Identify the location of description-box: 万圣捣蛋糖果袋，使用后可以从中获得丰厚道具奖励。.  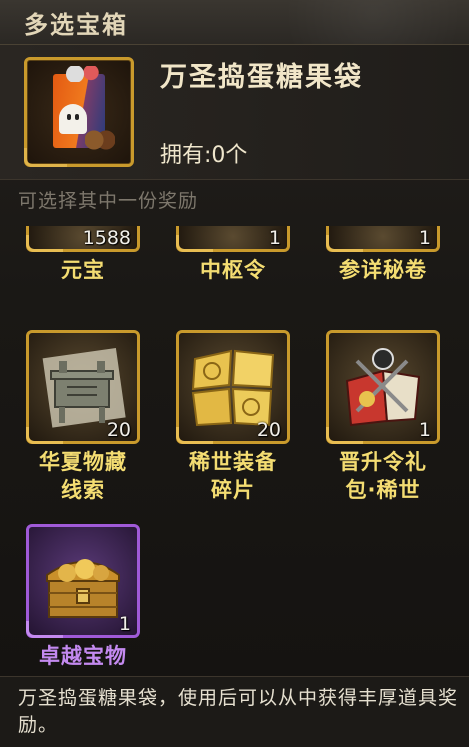
(234, 711).